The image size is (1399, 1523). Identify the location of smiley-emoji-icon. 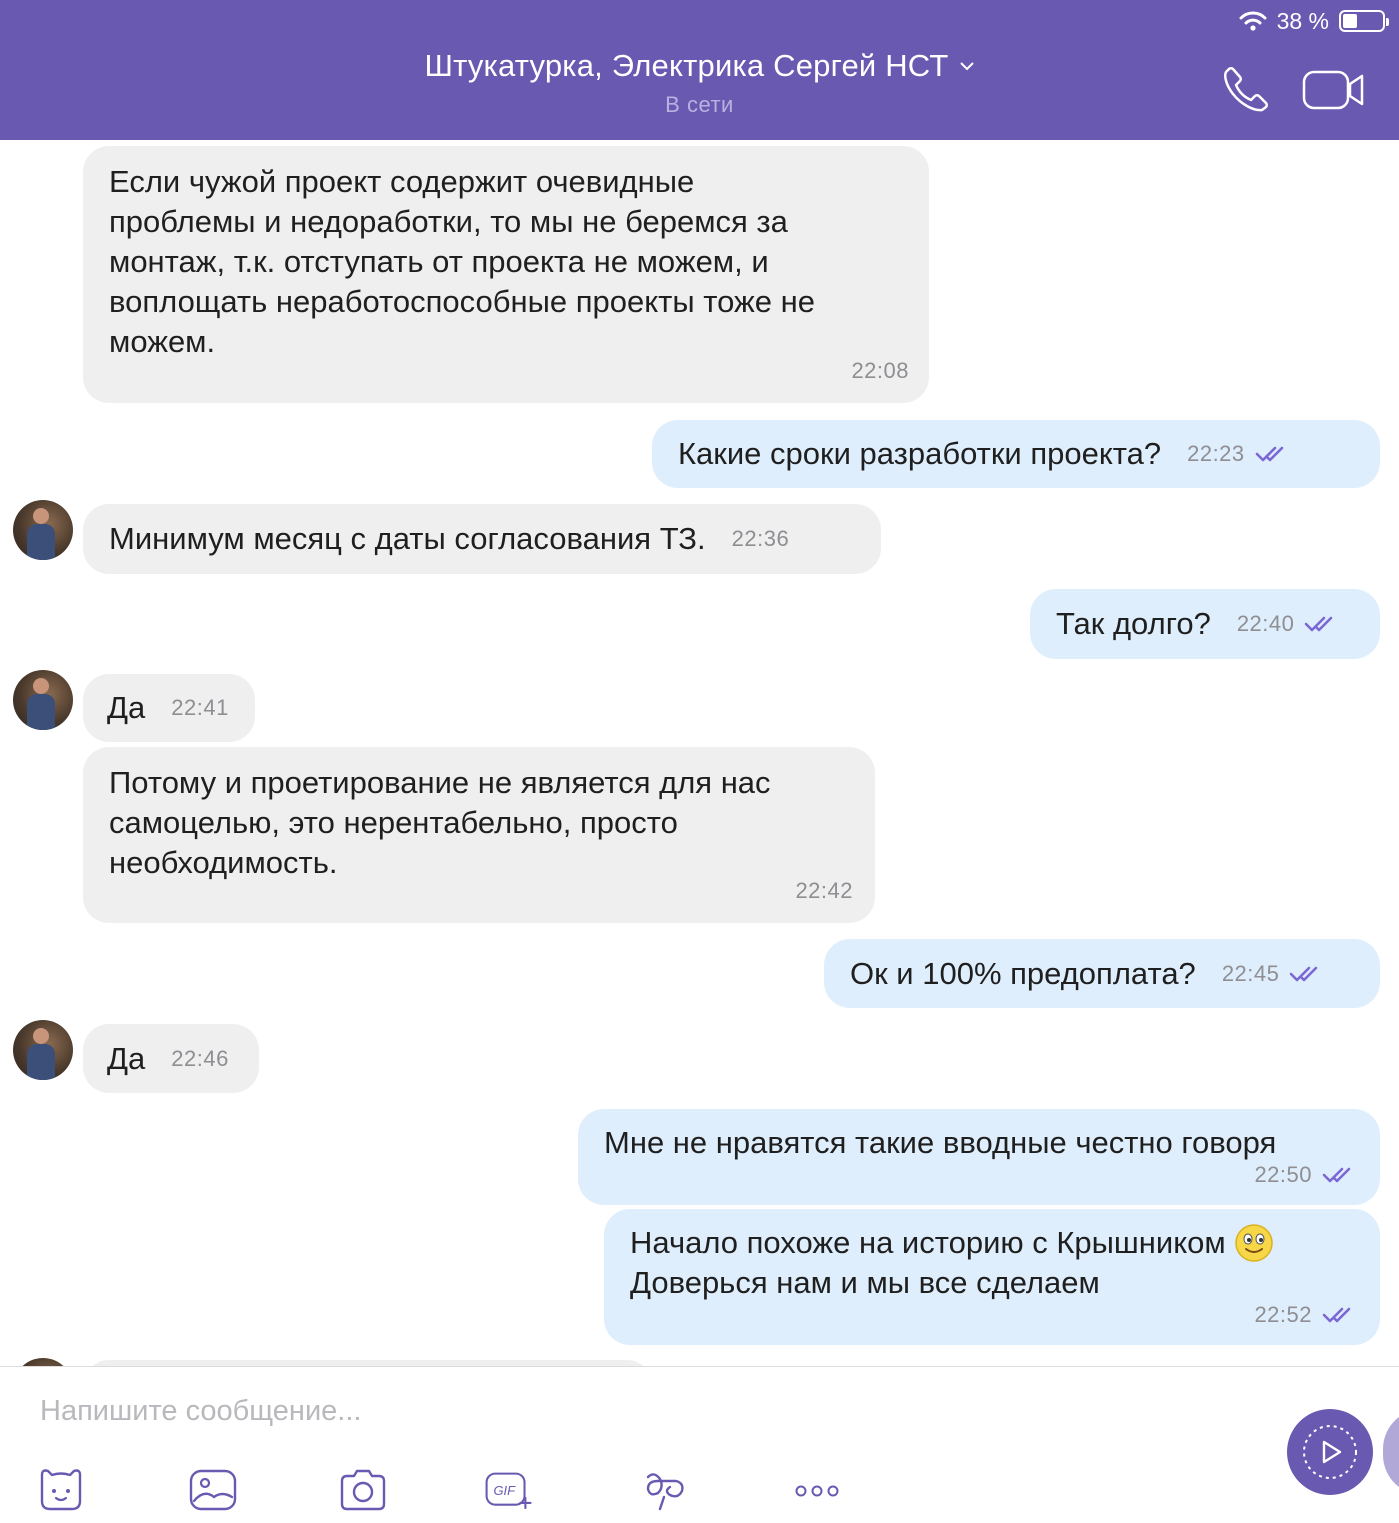
(1253, 1243).